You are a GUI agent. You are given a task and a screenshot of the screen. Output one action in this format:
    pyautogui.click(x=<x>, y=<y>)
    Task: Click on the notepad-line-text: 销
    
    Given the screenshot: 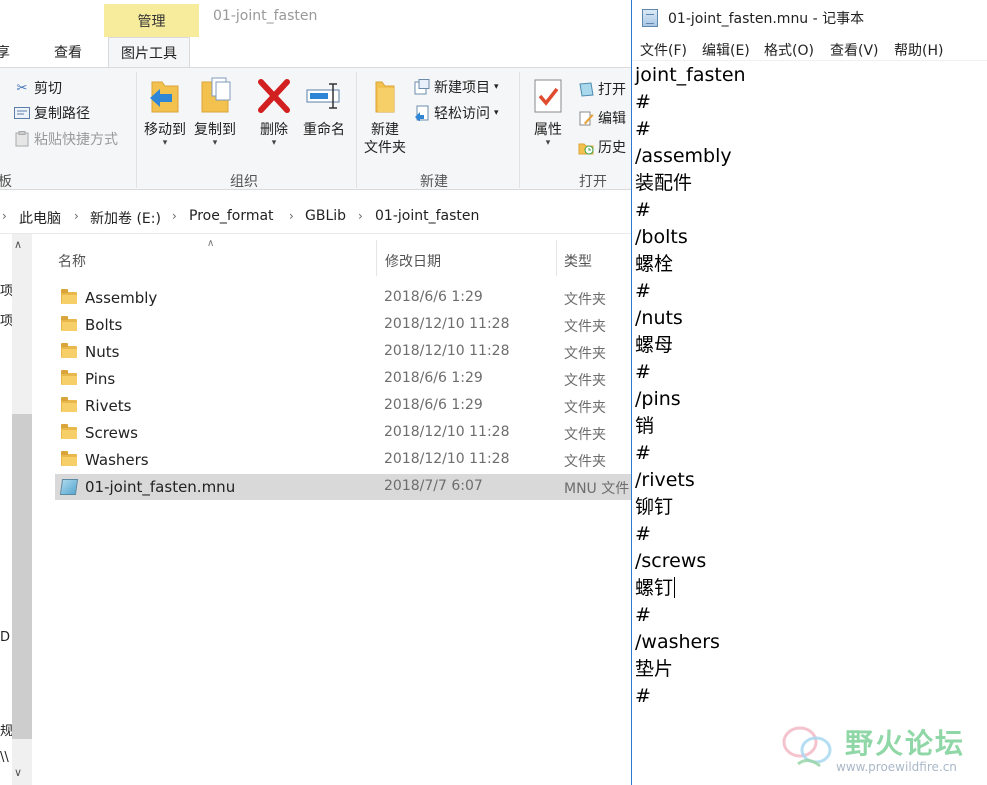 What is the action you would take?
    pyautogui.click(x=645, y=426)
    